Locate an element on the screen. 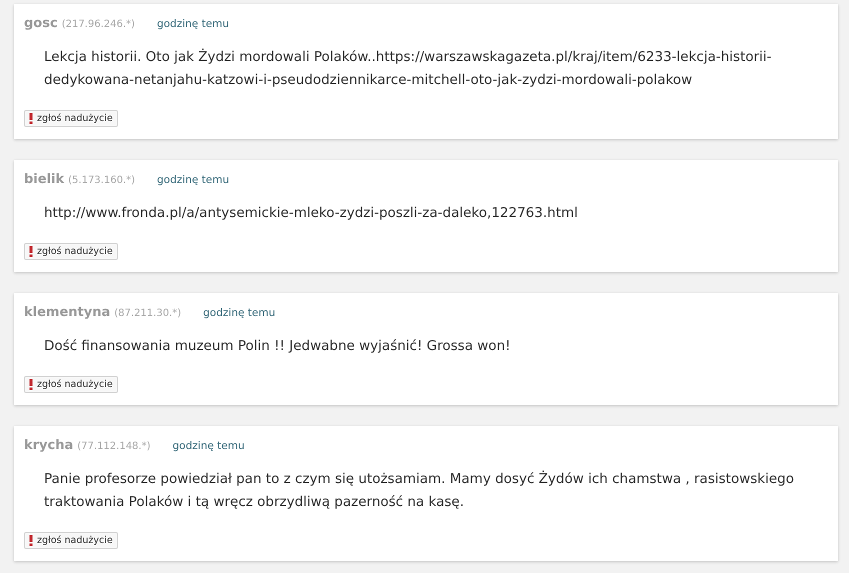 The width and height of the screenshot is (849, 573). comment-author: klementyna is located at coordinates (67, 312).